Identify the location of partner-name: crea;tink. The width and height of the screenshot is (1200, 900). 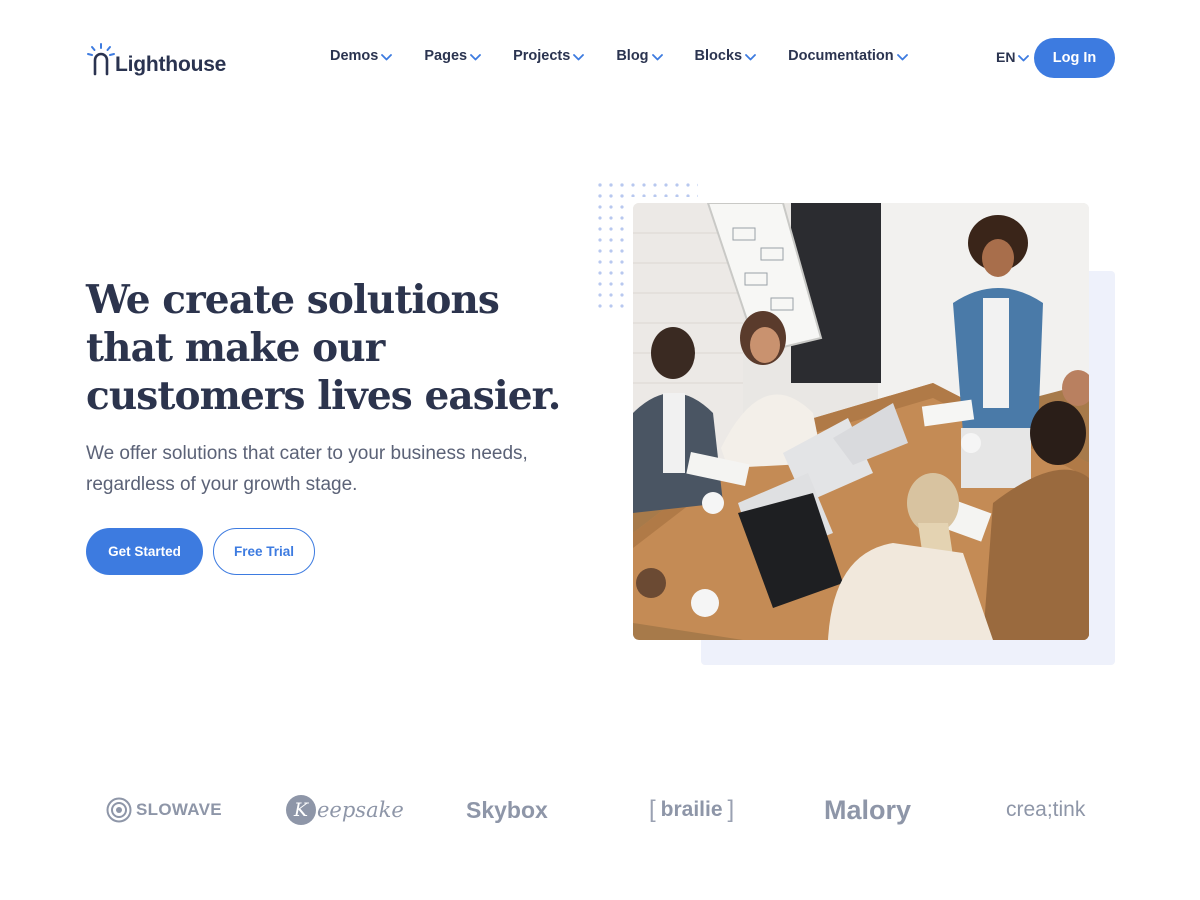
(1046, 809).